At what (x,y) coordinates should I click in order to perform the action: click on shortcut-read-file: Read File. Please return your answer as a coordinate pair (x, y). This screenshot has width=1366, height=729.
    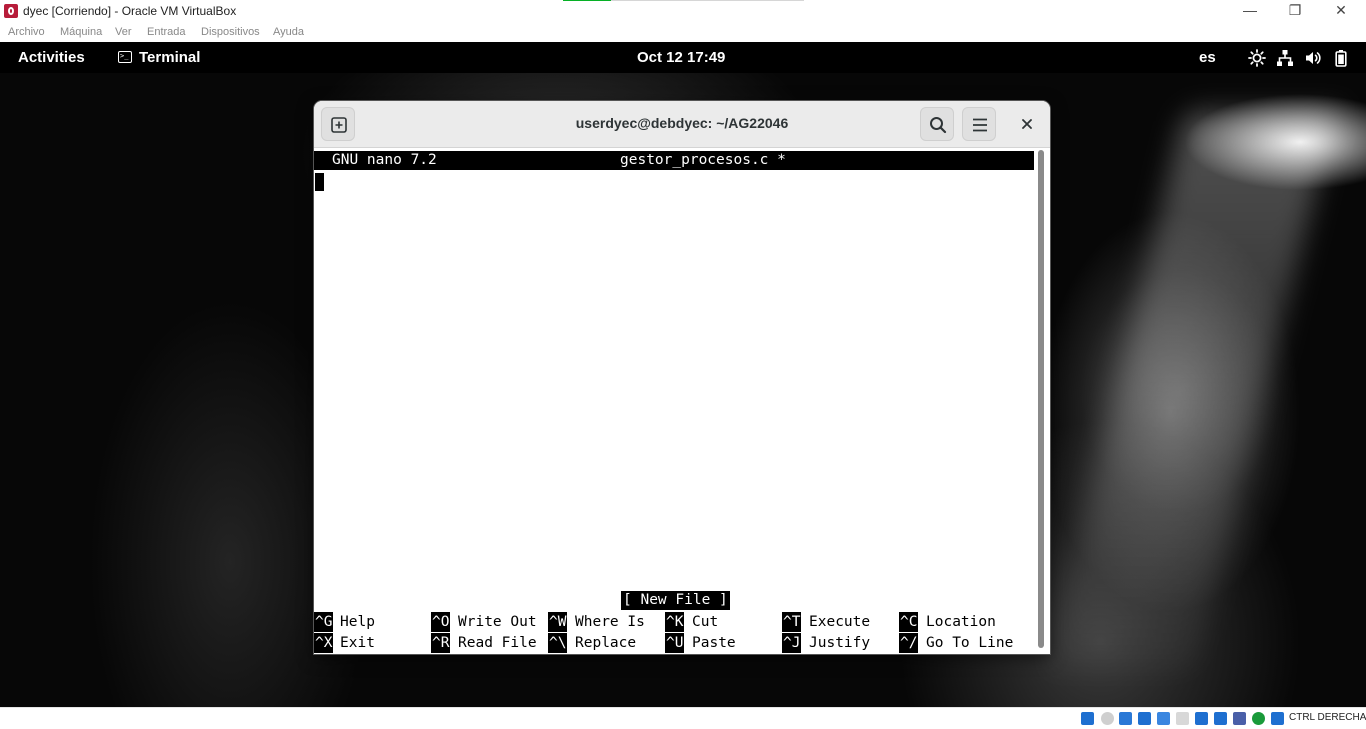
    Looking at the image, I should click on (497, 643).